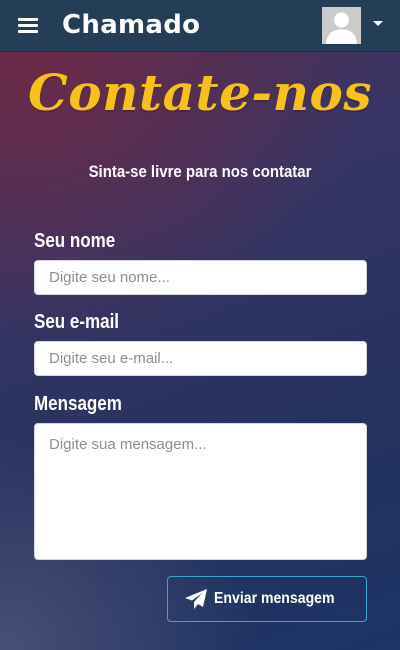 This screenshot has width=400, height=650. Describe the element at coordinates (28, 25) in the screenshot. I see `hamburger-menu-icon` at that location.